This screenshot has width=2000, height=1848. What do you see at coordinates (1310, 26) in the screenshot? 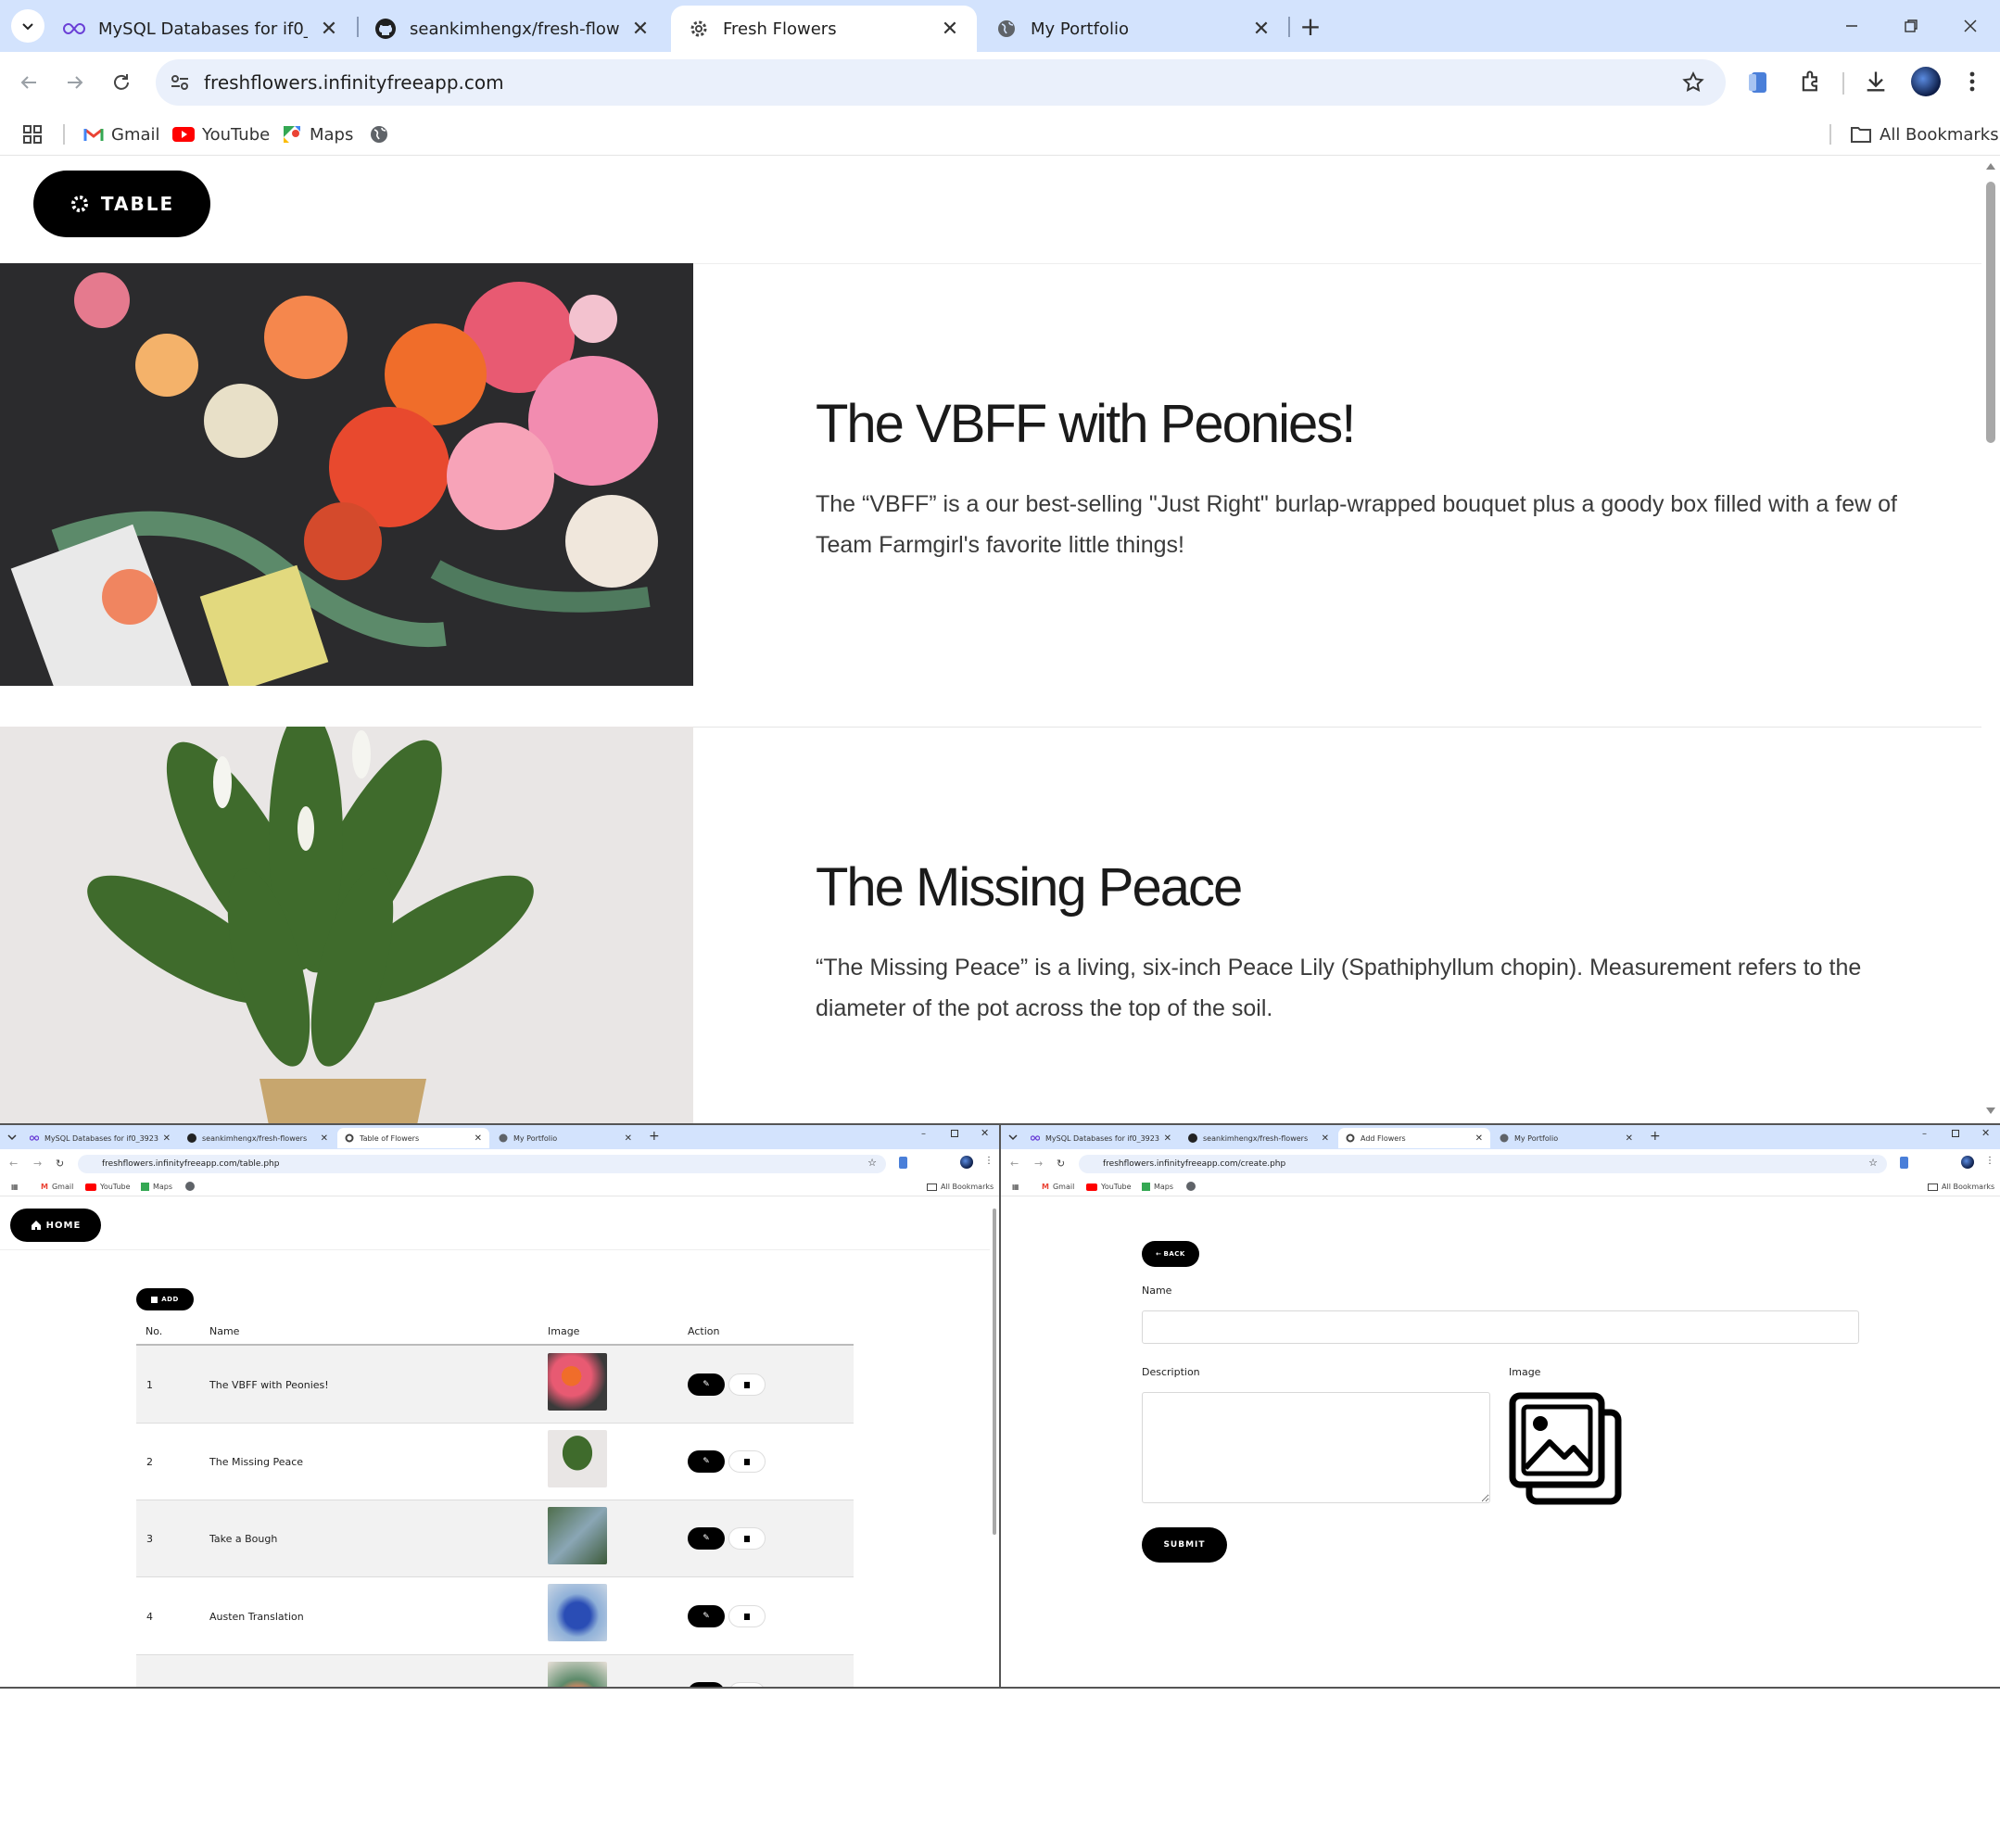
I see `new-tab-button: +` at bounding box center [1310, 26].